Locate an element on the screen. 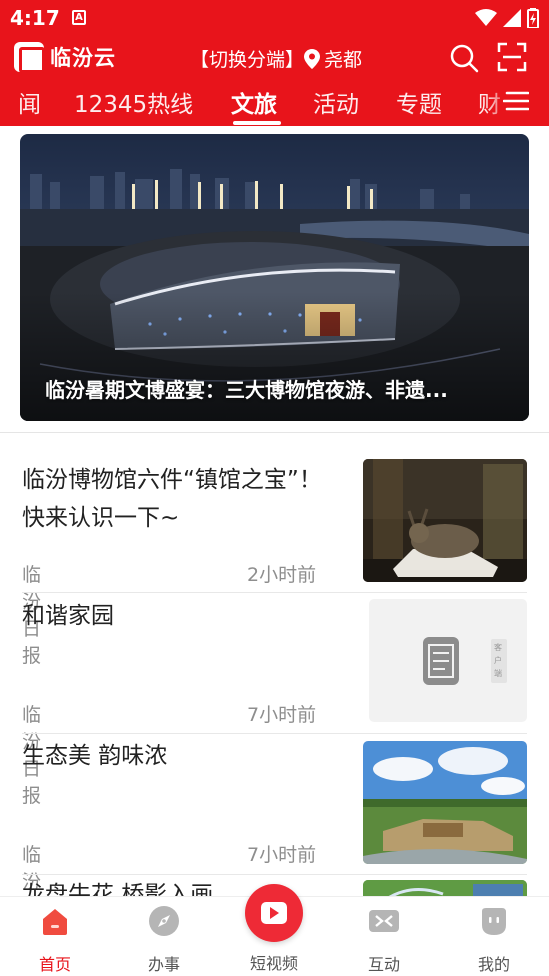 This screenshot has height=976, width=549. section-divider is located at coordinates (274, 442).